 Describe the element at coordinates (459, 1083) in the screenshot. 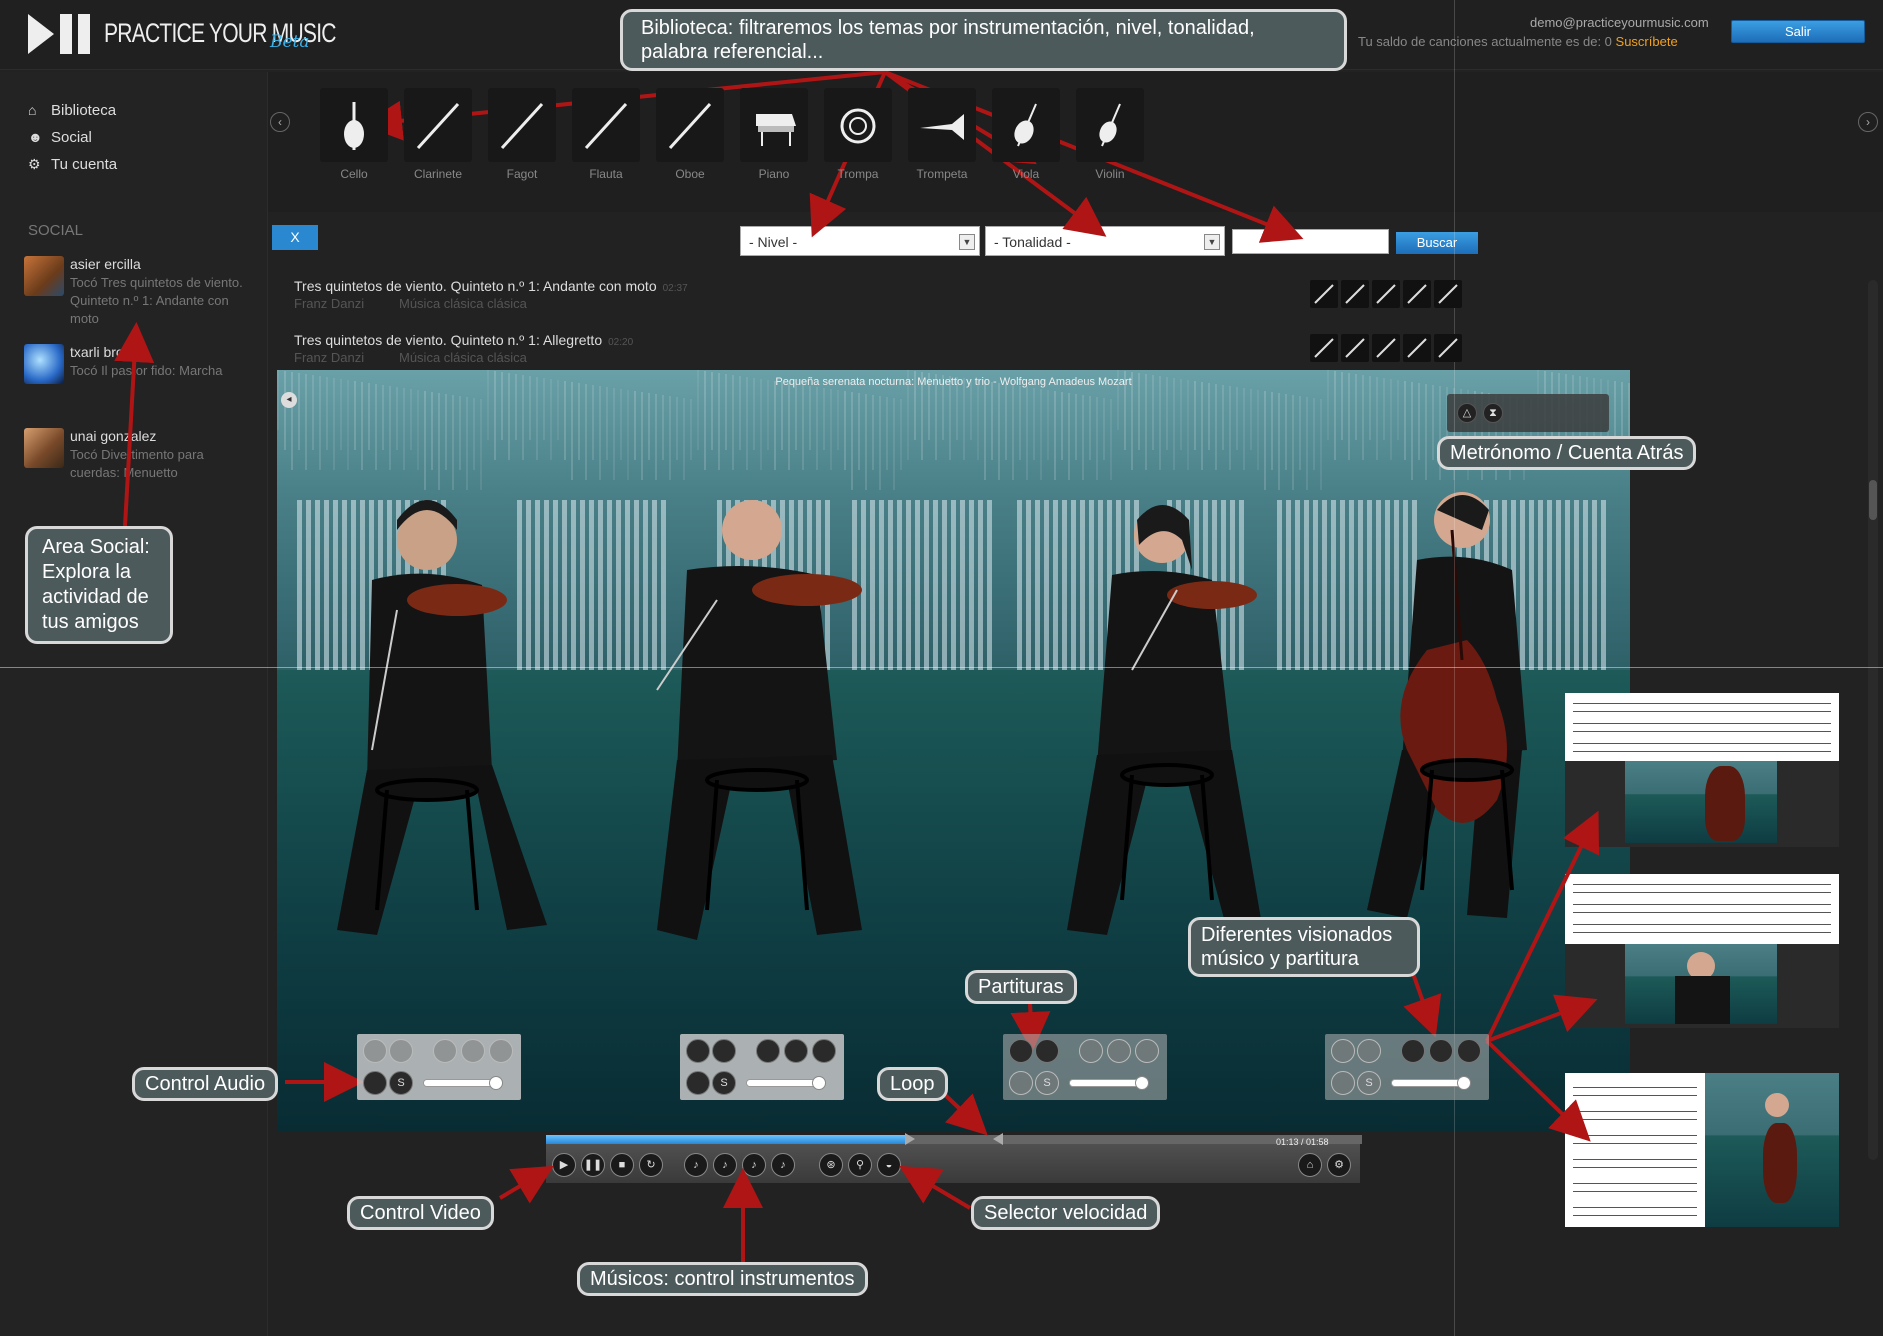

I see `volume-fill` at that location.